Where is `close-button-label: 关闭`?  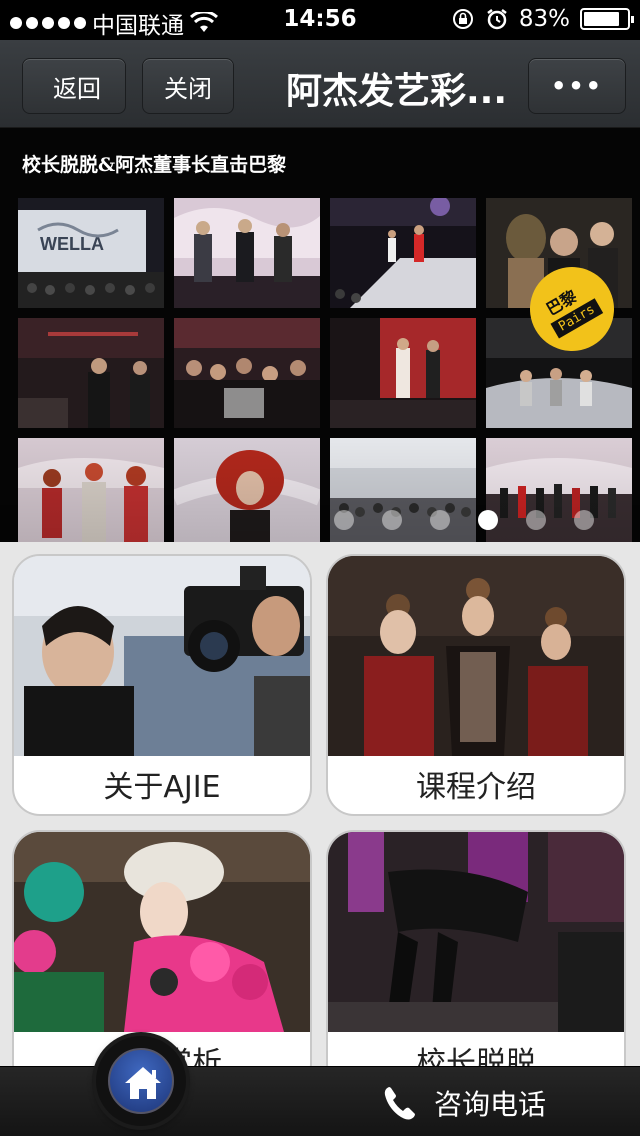 close-button-label: 关闭 is located at coordinates (188, 88).